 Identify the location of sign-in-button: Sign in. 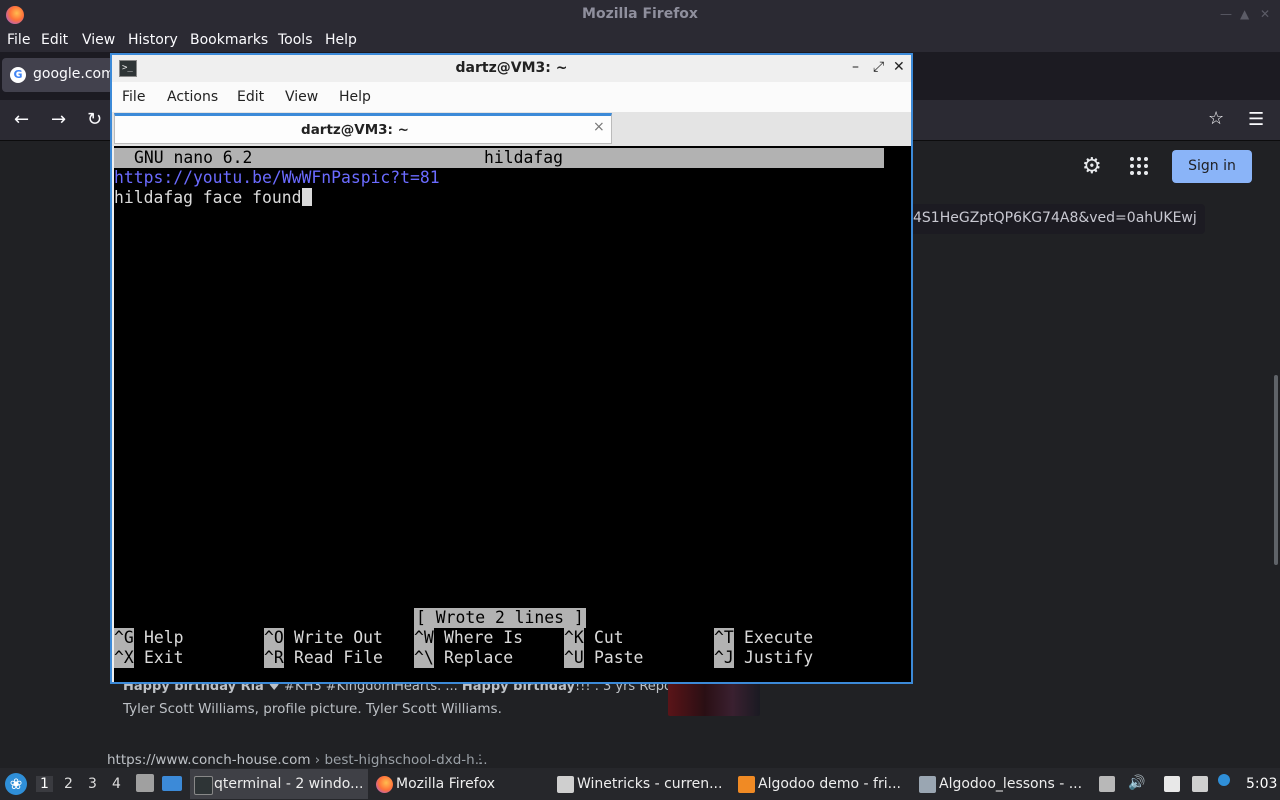
(1212, 166).